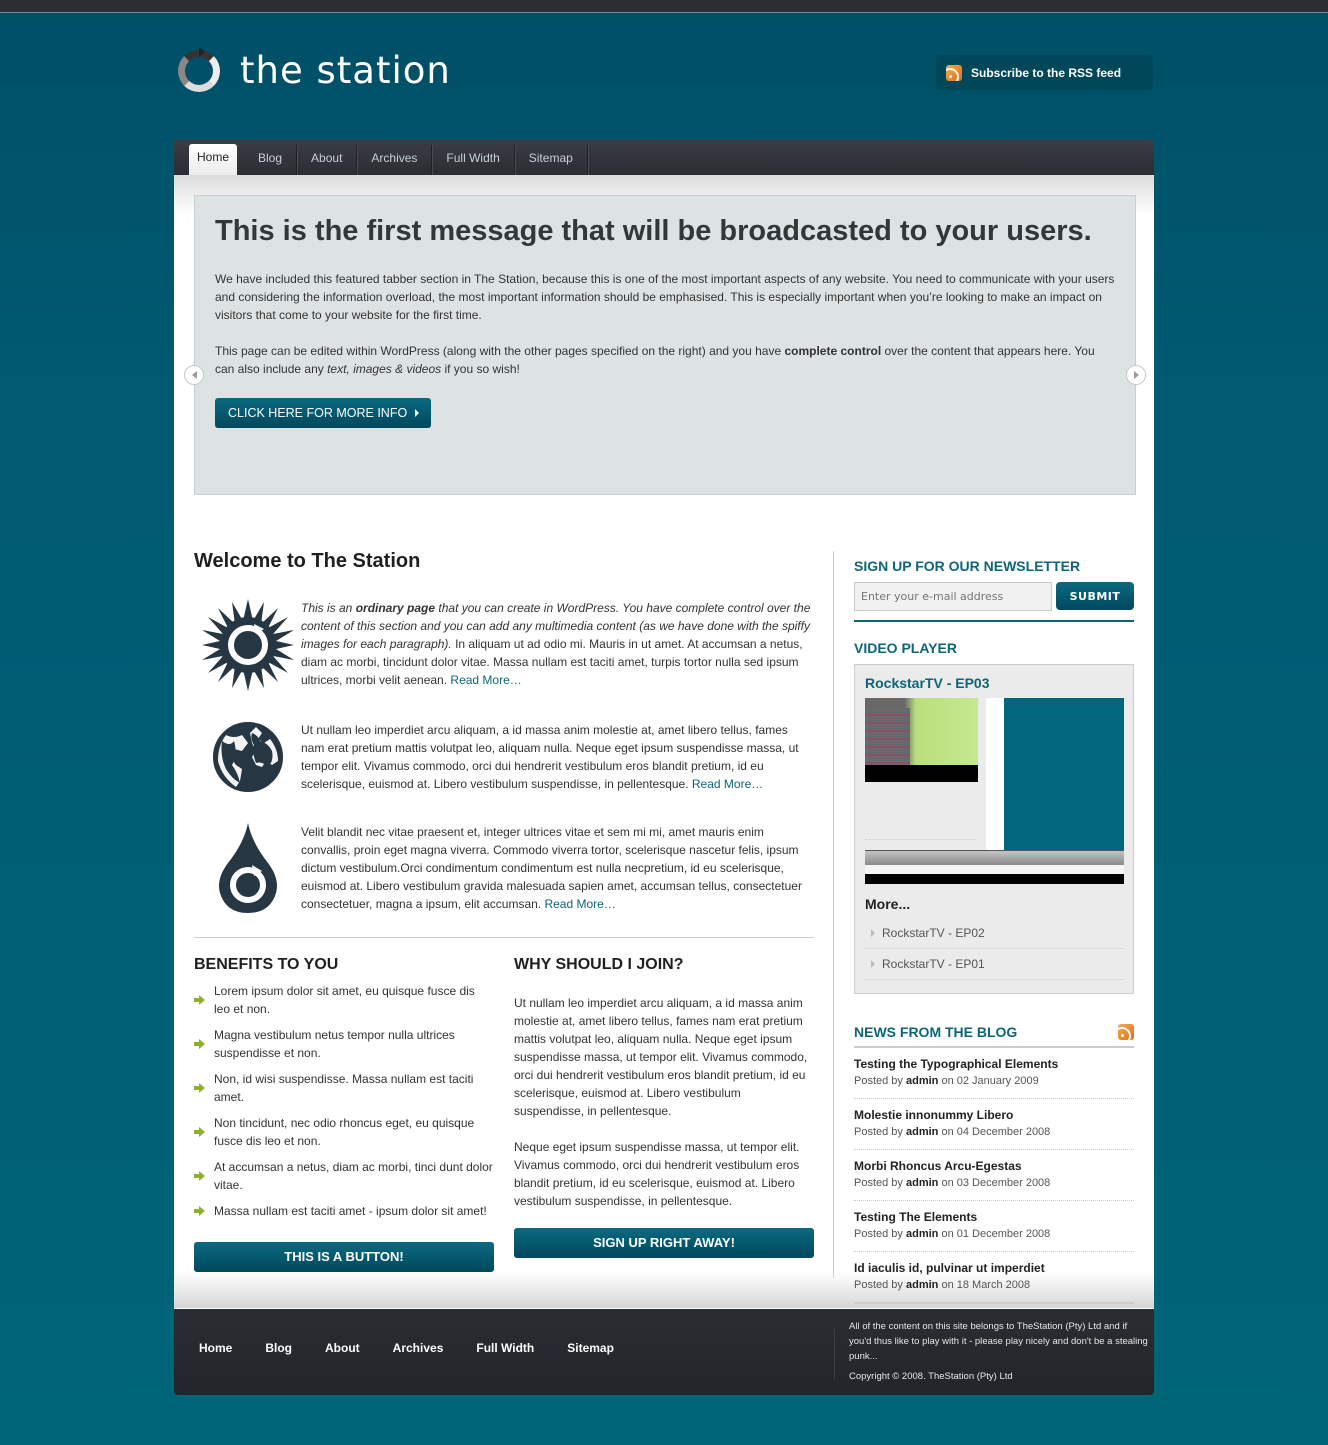  Describe the element at coordinates (833, 914) in the screenshot. I see `column-divider` at that location.